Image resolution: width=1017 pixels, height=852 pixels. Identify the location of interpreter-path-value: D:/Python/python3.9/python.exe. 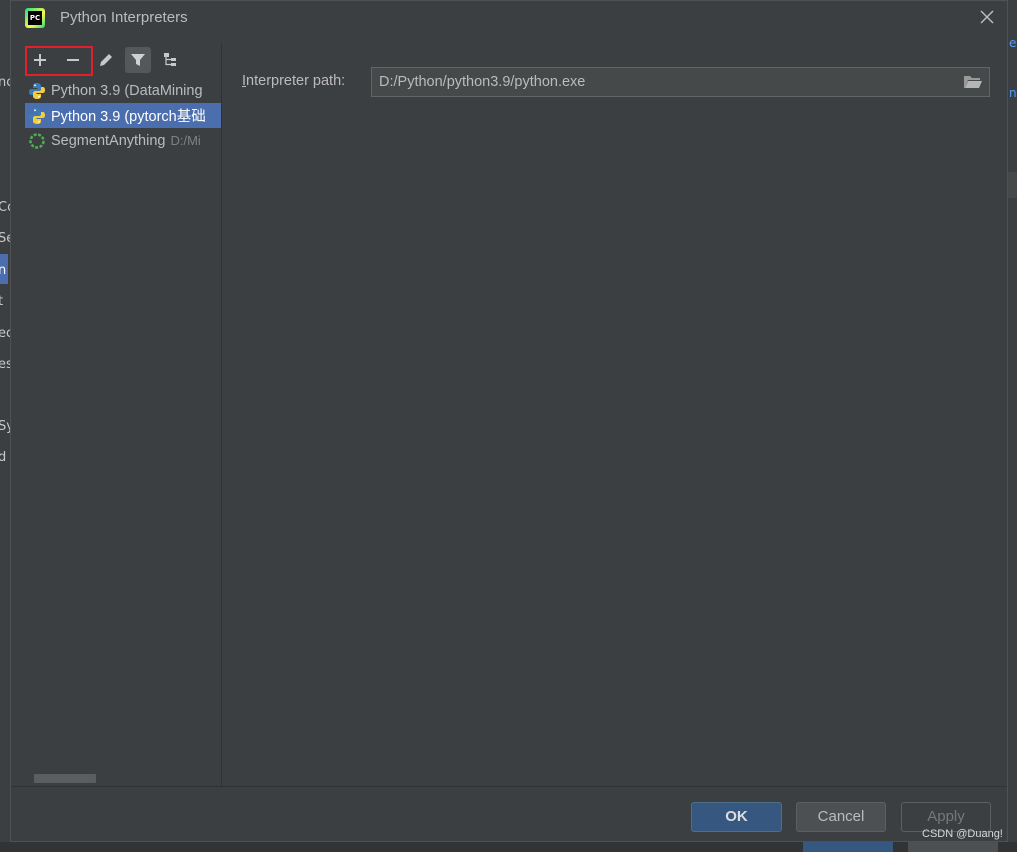
(482, 82).